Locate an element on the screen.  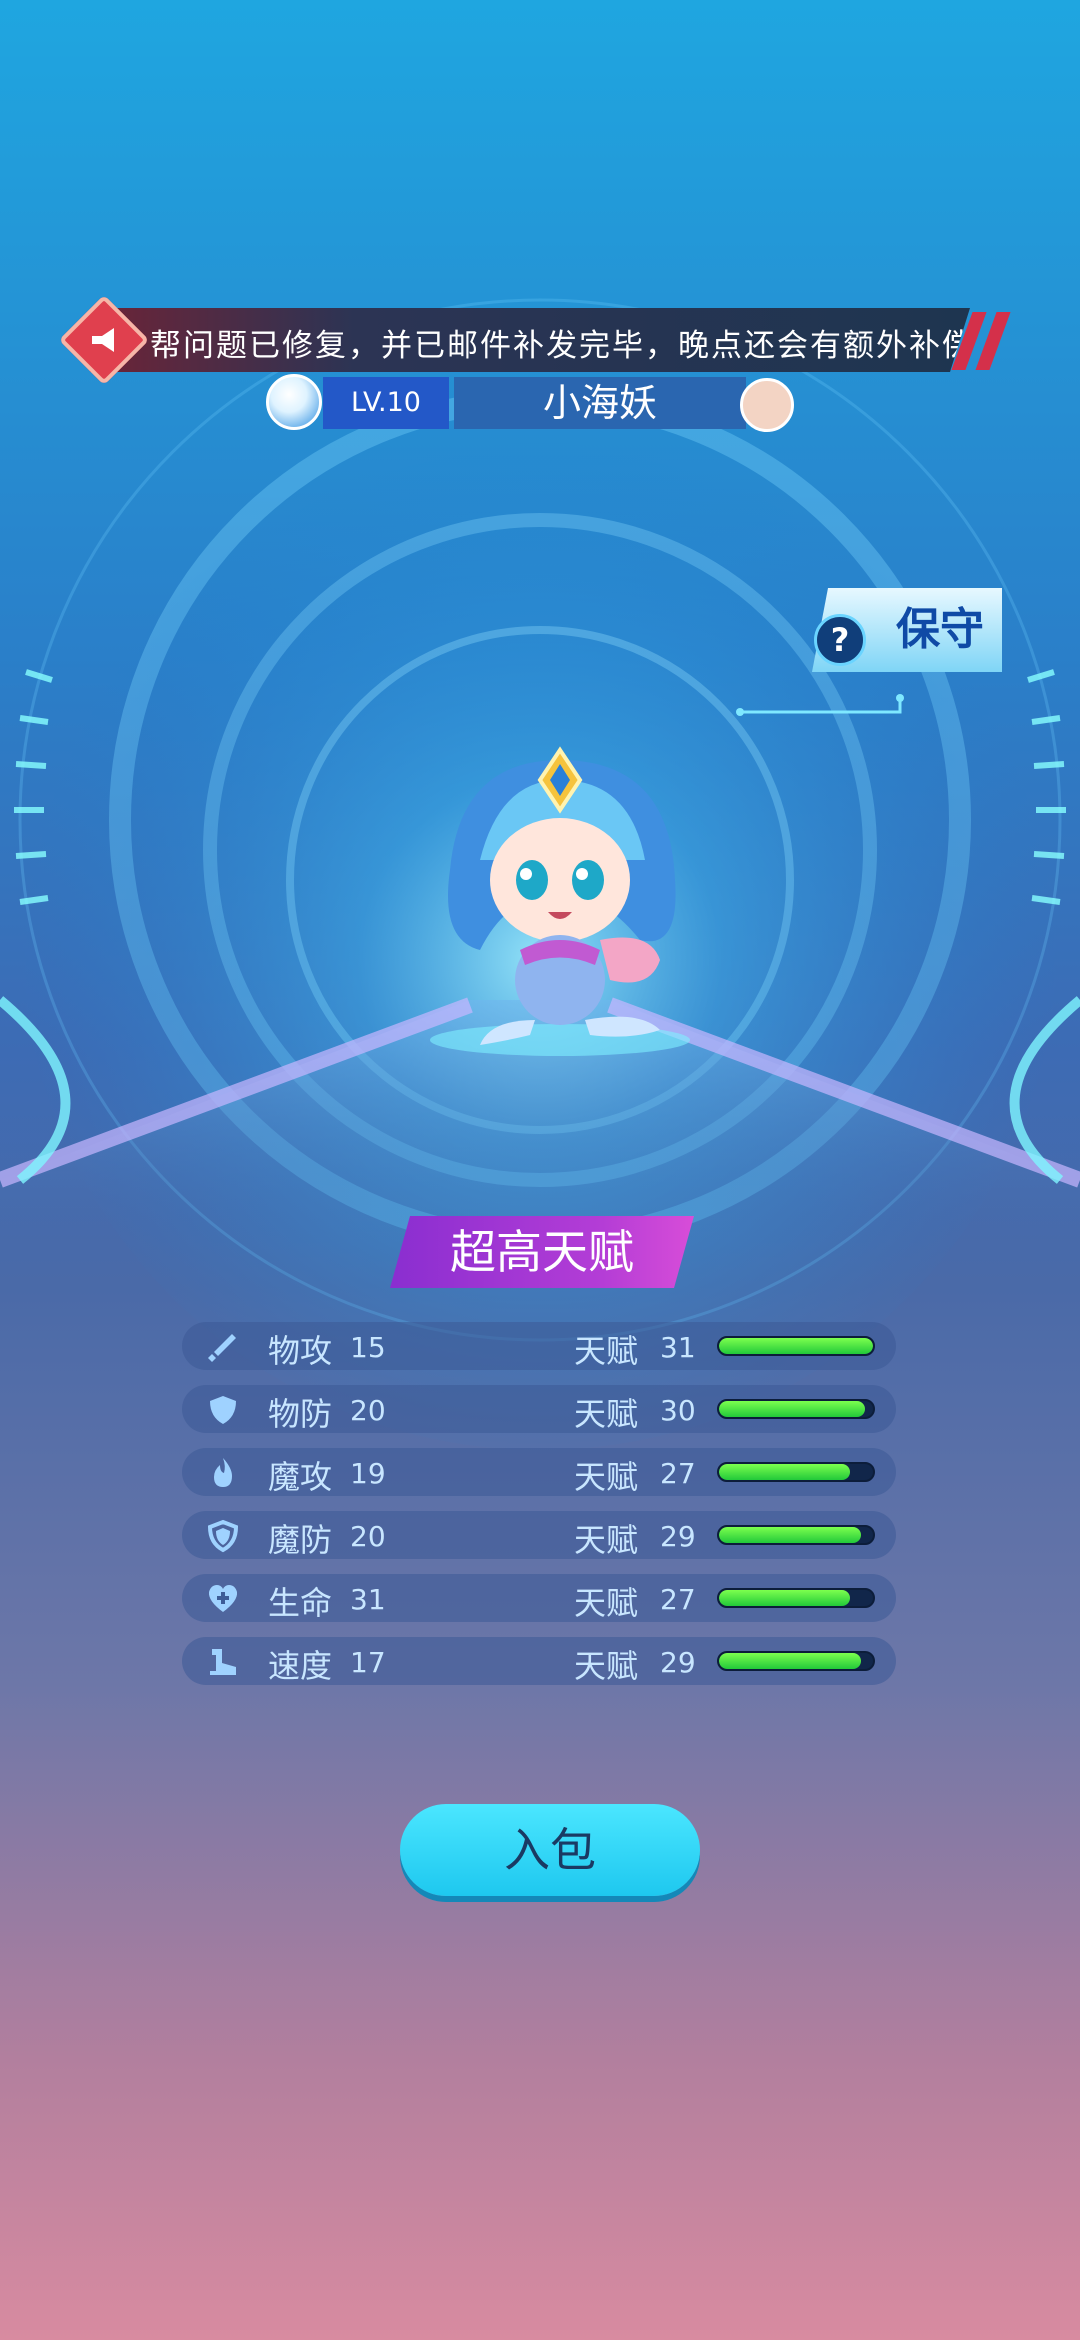
stat-value: 15 is located at coordinates (368, 1347).